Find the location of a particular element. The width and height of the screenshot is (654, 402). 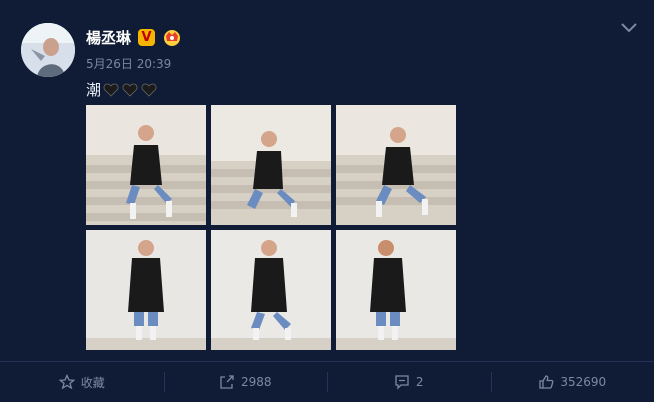

crown-icon is located at coordinates (172, 37).